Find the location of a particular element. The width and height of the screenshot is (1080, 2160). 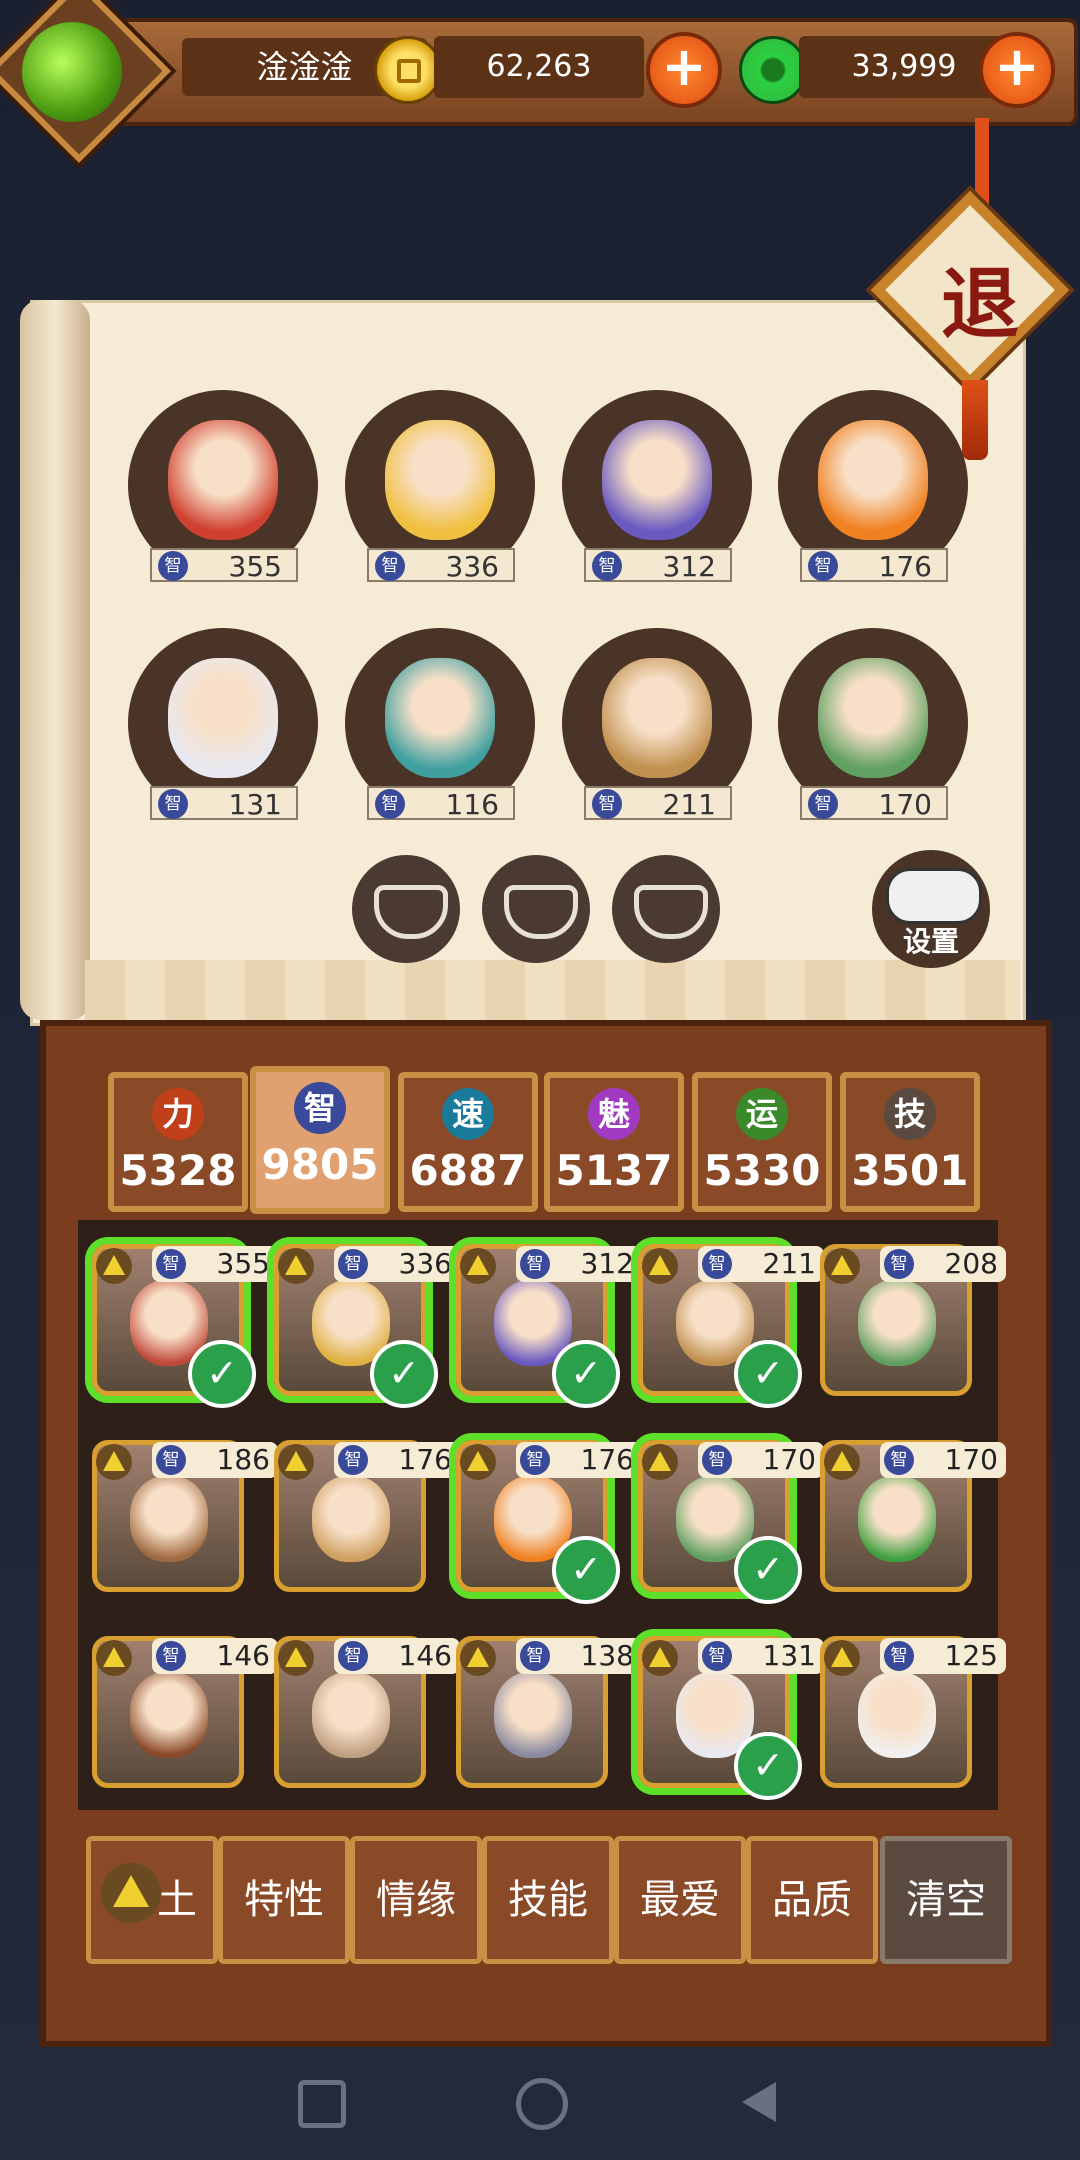

lineup-hero-slot: 智 176 is located at coordinates (873, 486).